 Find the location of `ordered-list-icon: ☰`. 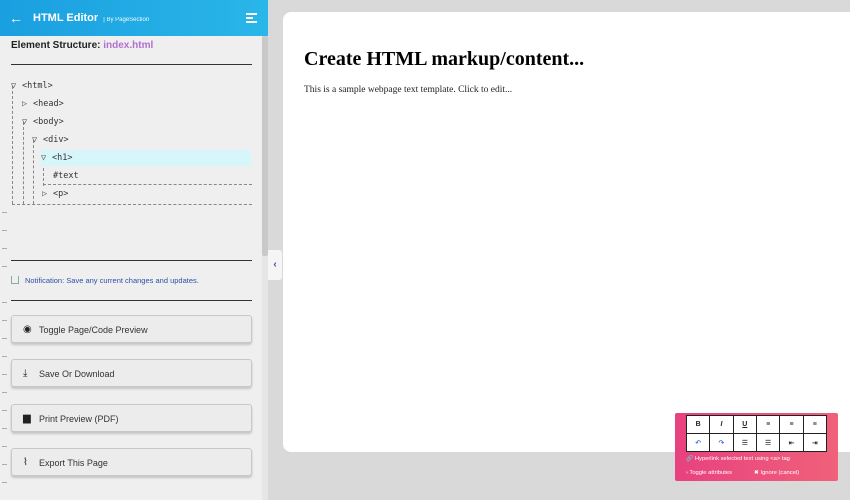

ordered-list-icon: ☰ is located at coordinates (744, 442).